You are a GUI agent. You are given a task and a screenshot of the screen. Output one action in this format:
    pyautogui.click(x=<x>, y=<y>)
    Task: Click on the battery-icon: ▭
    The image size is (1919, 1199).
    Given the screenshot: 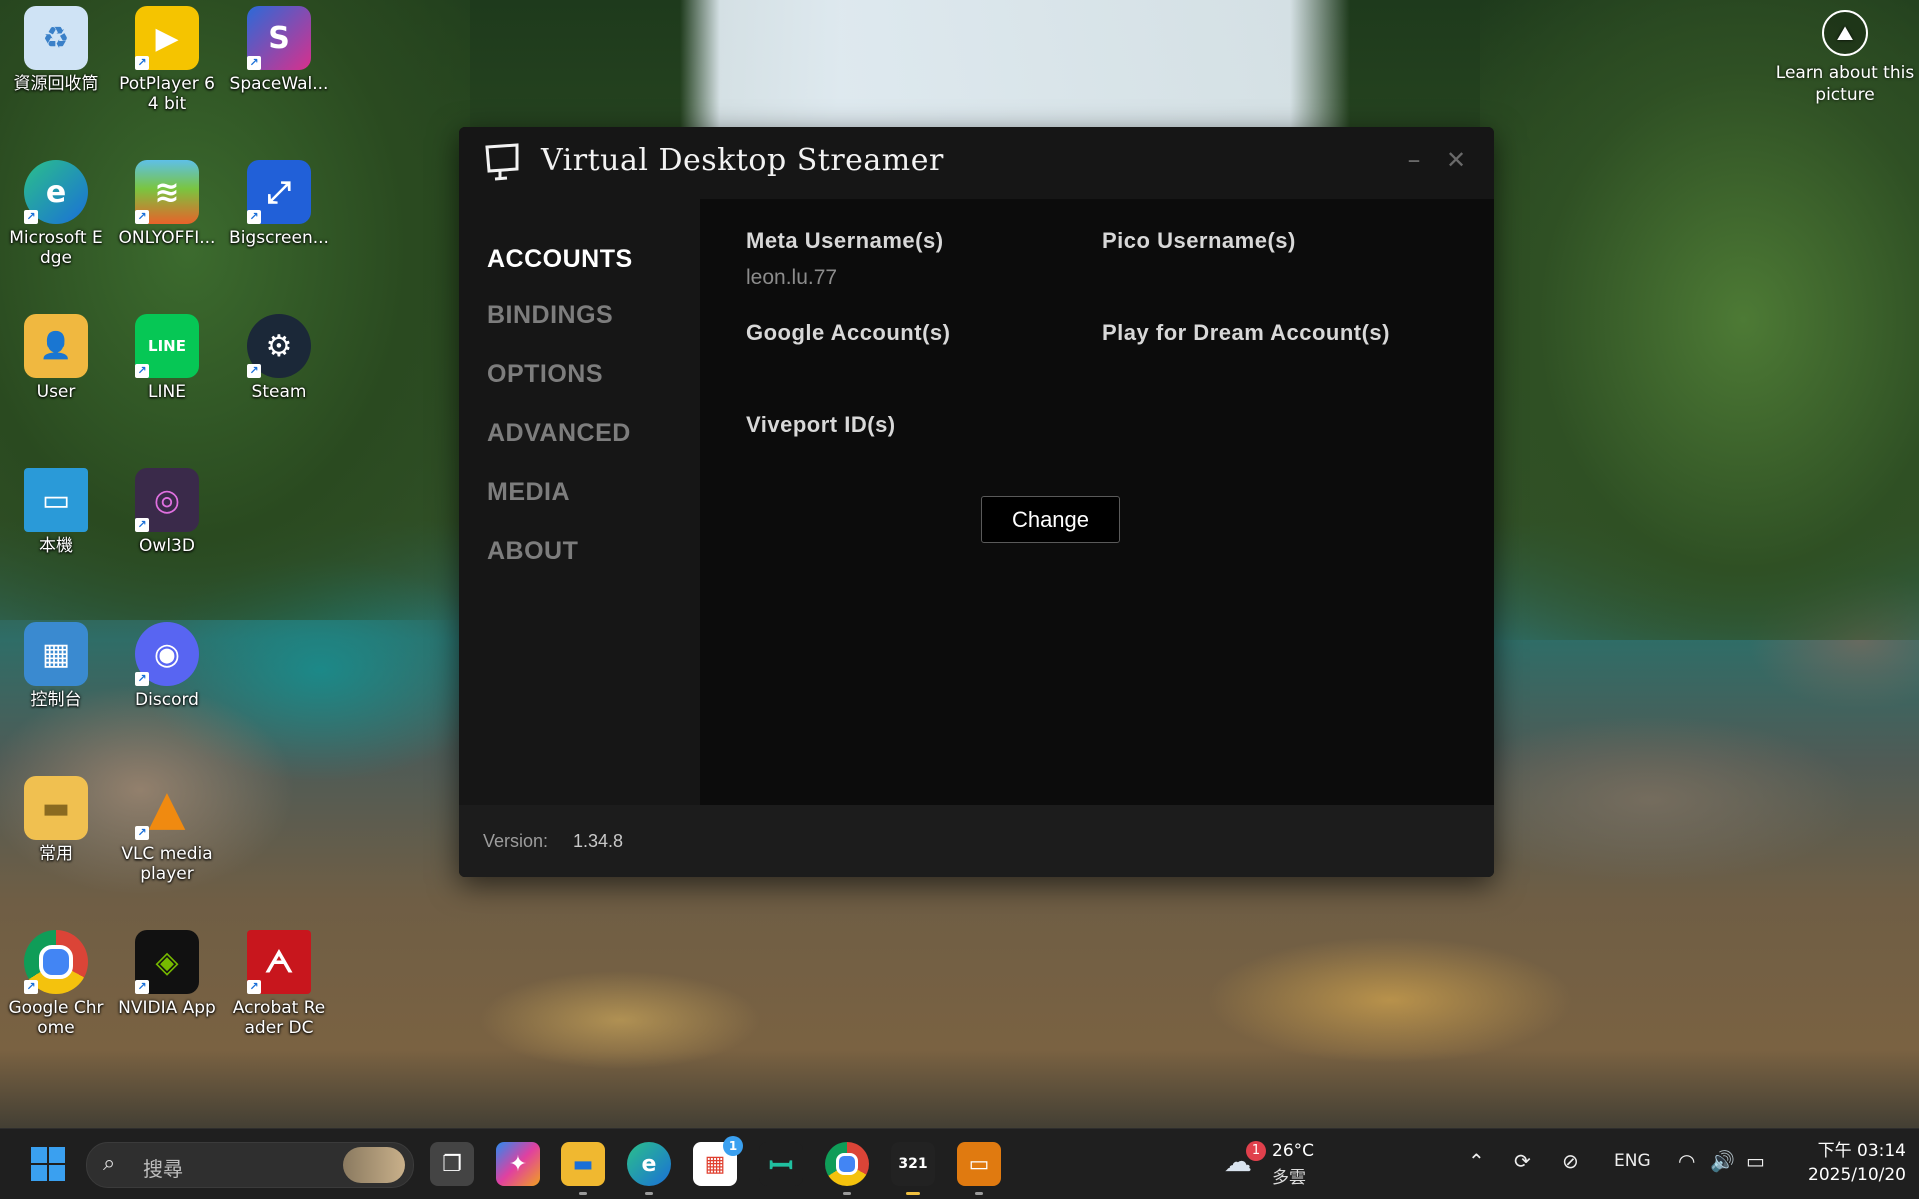 What is the action you would take?
    pyautogui.click(x=1755, y=1161)
    